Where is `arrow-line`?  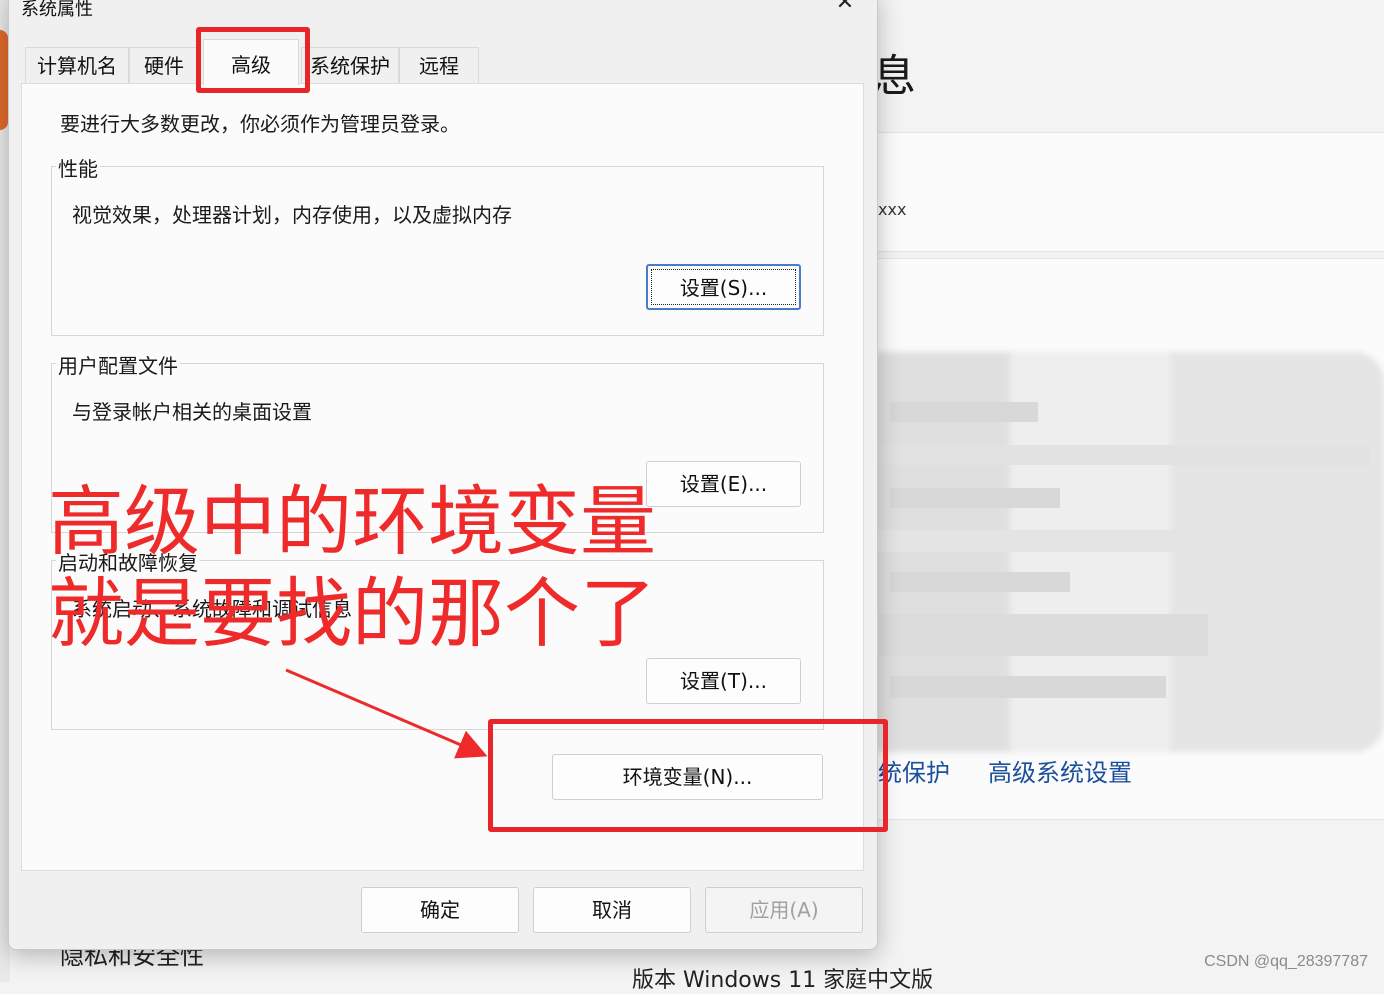
arrow-line is located at coordinates (386, 713).